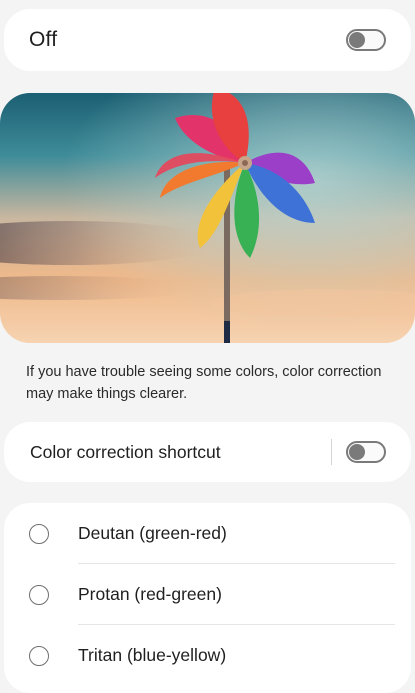 This screenshot has width=415, height=693. I want to click on option-tritan: Tritan (blue-yellow), so click(207, 655).